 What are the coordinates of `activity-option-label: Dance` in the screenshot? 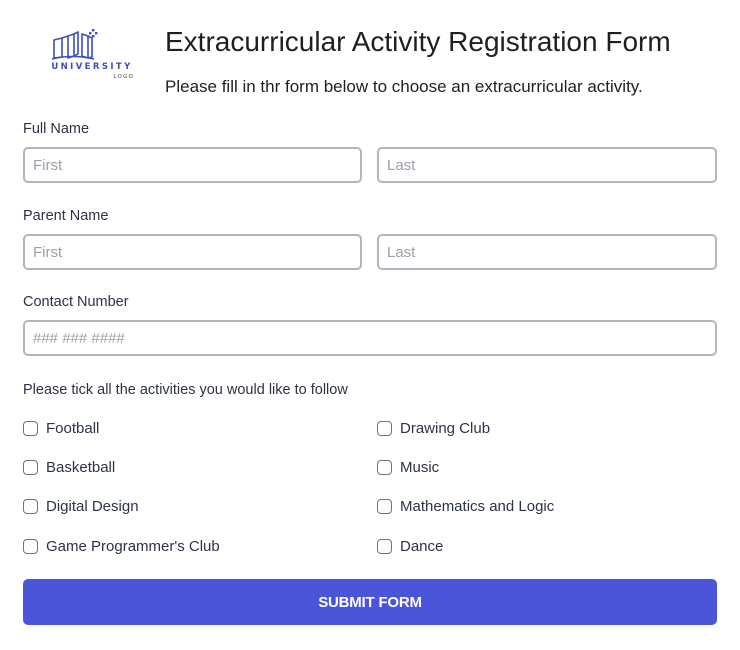 It's located at (422, 546).